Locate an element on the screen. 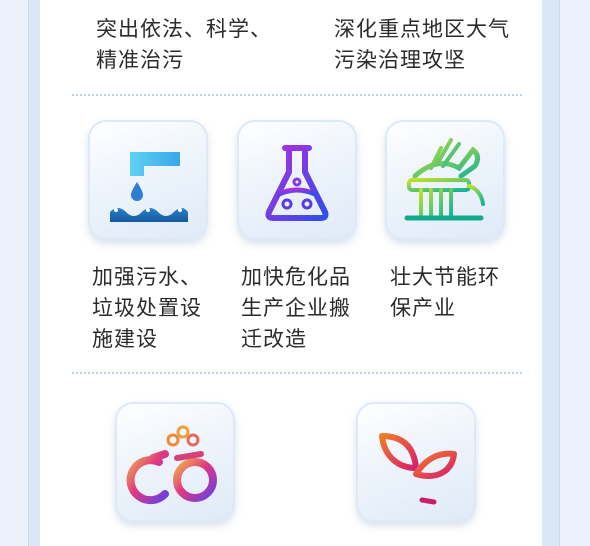 Image resolution: width=590 pixels, height=546 pixels. handcuffs-enforcement-icon is located at coordinates (171, 465).